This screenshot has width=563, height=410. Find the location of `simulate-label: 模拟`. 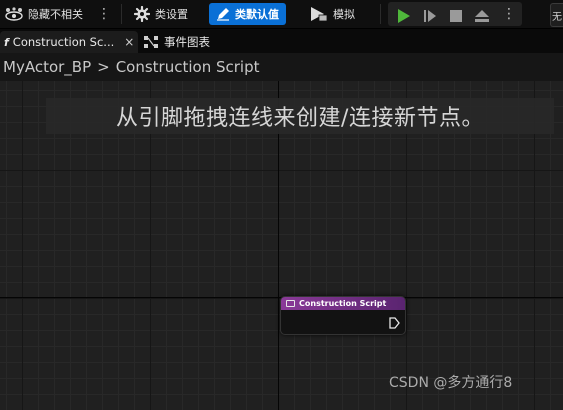

simulate-label: 模拟 is located at coordinates (344, 14).